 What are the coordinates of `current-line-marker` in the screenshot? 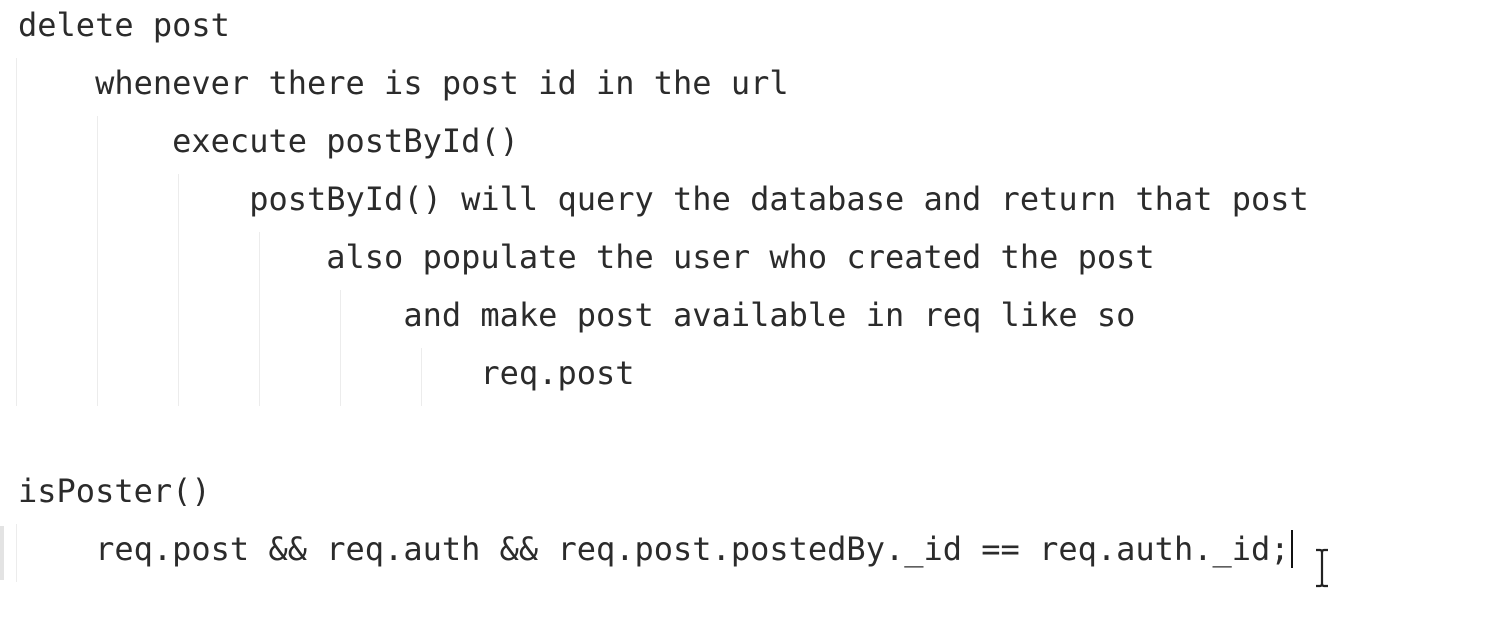 It's located at (2, 553).